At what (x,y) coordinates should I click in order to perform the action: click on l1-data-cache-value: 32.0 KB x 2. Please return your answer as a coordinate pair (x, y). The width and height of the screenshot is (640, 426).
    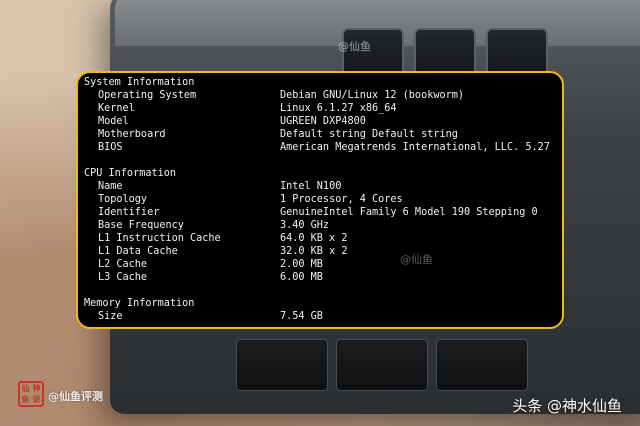
    Looking at the image, I should click on (314, 251).